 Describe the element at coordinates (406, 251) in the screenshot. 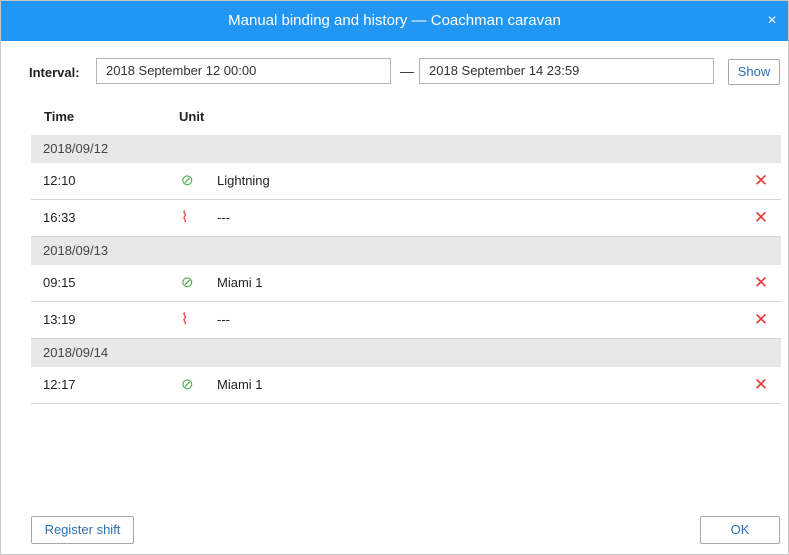

I see `date-group-header: 2018/09/13` at that location.